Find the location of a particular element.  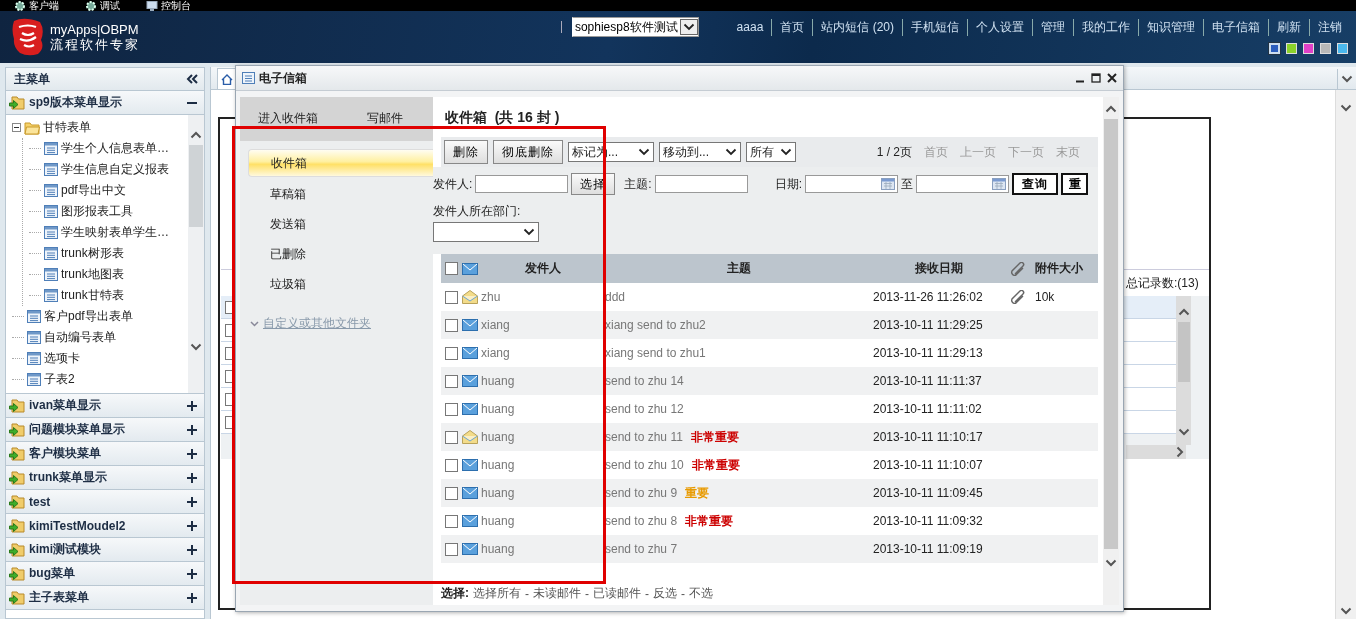

column-header: 发件人 is located at coordinates (543, 268).